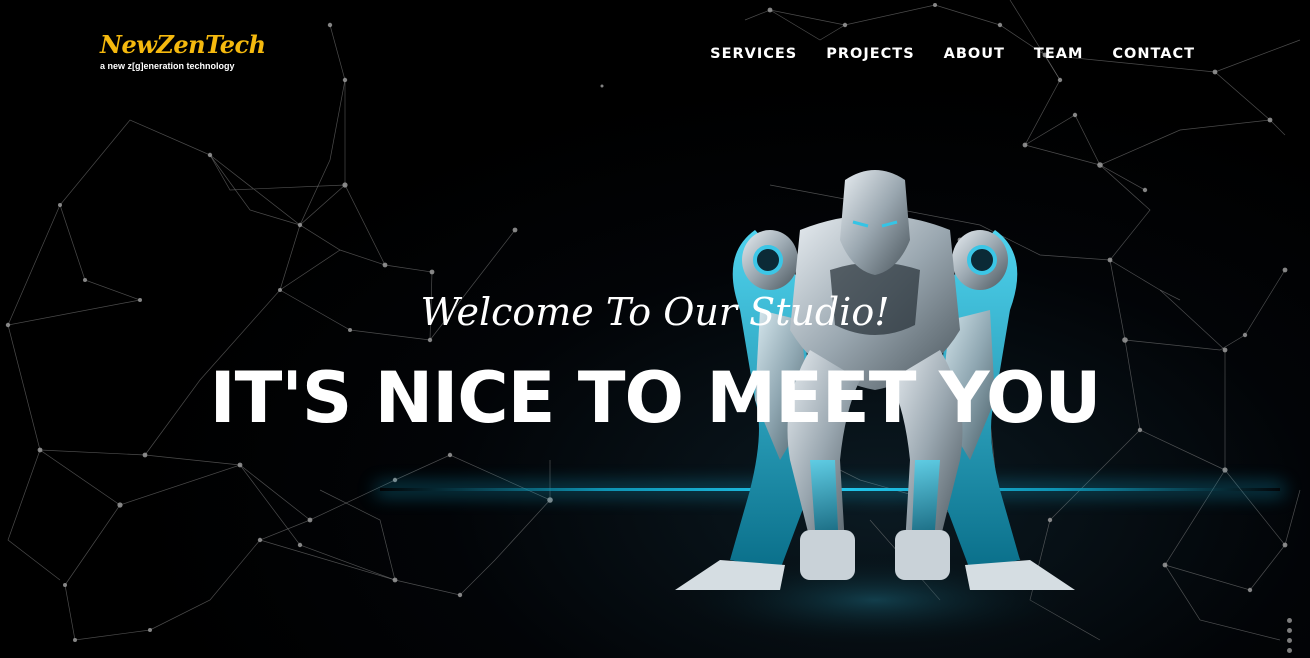 The image size is (1310, 658). What do you see at coordinates (870, 54) in the screenshot?
I see `nav-link-projects: PROJECTS` at bounding box center [870, 54].